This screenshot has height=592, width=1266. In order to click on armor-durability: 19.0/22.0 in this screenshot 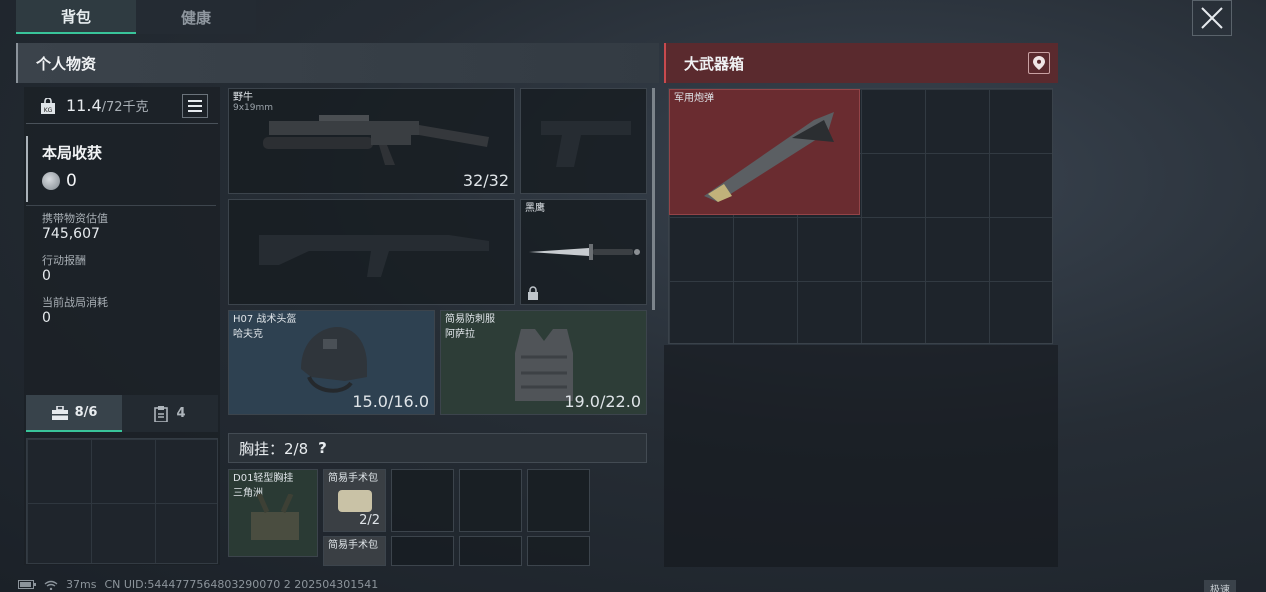, I will do `click(602, 401)`.